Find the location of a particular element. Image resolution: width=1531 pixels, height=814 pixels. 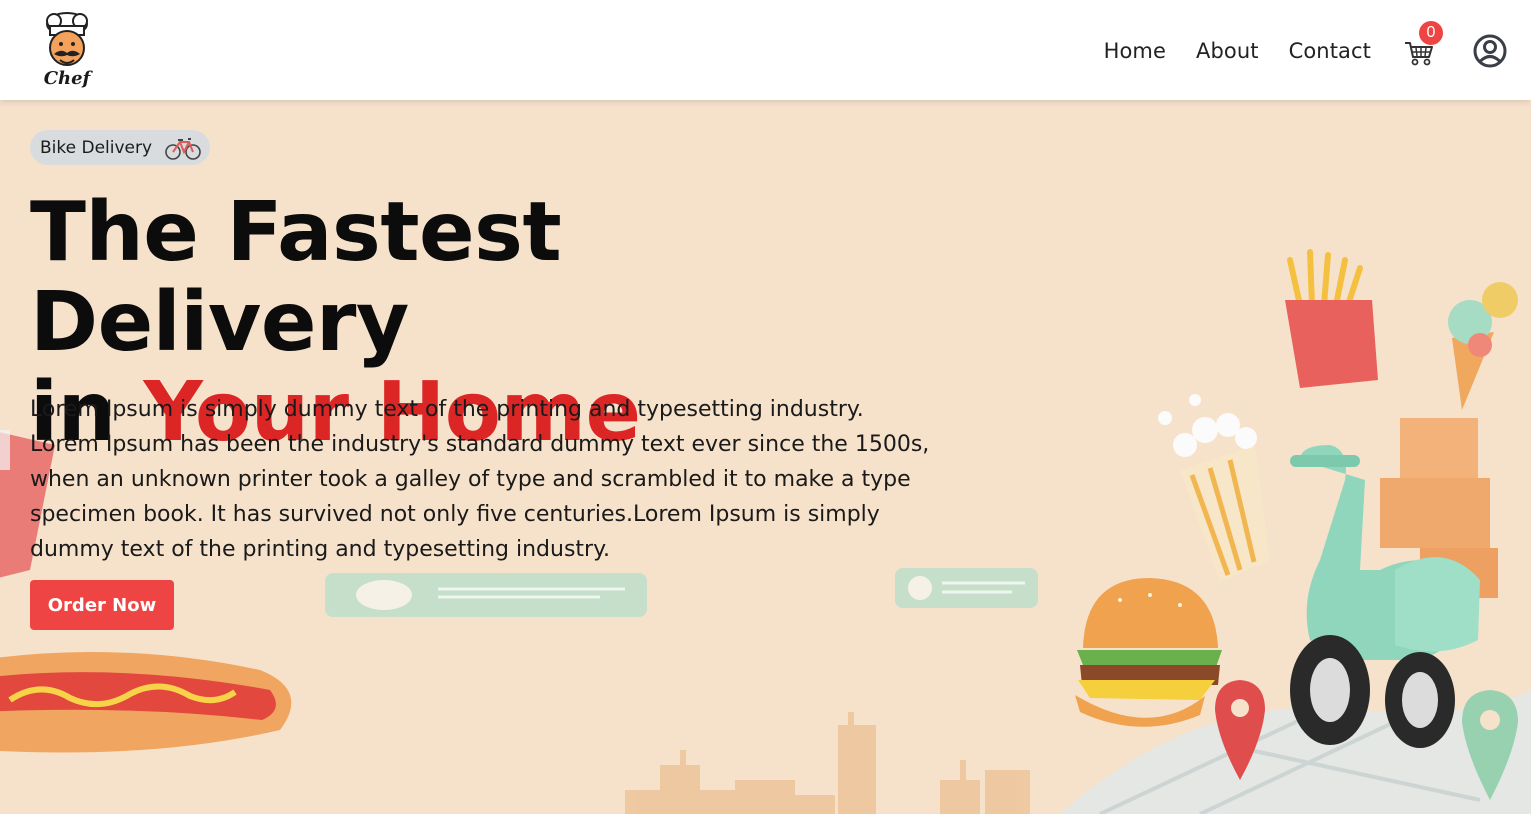

badge-label: Bike Delivery is located at coordinates (96, 147).